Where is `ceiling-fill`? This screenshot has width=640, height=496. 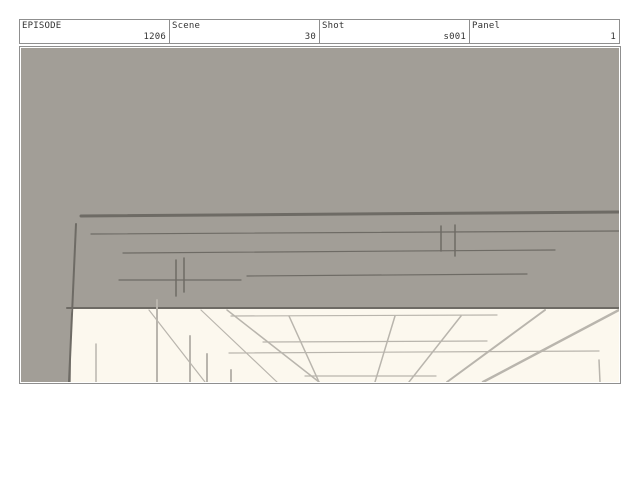 ceiling-fill is located at coordinates (345, 345).